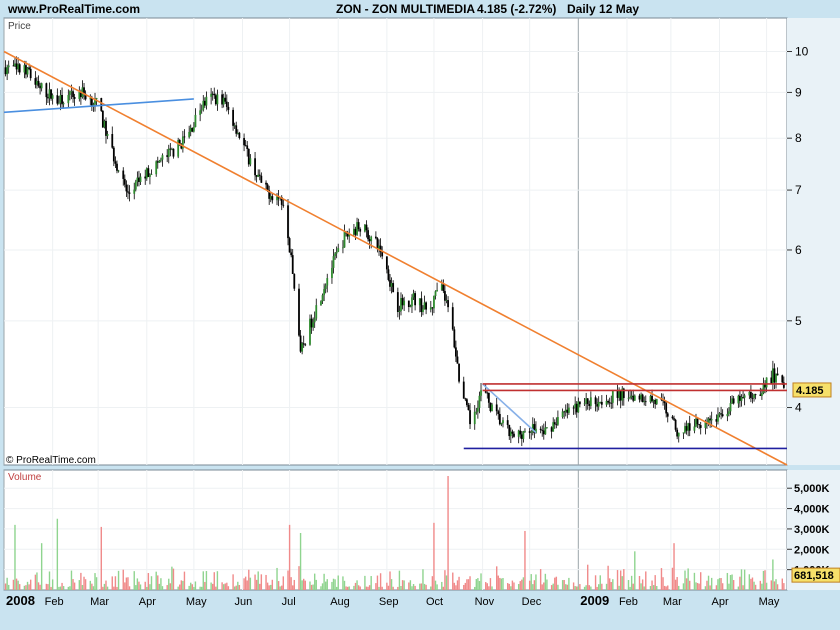  Describe the element at coordinates (812, 550) in the screenshot. I see `volume-tick-label: 2,000K` at that location.